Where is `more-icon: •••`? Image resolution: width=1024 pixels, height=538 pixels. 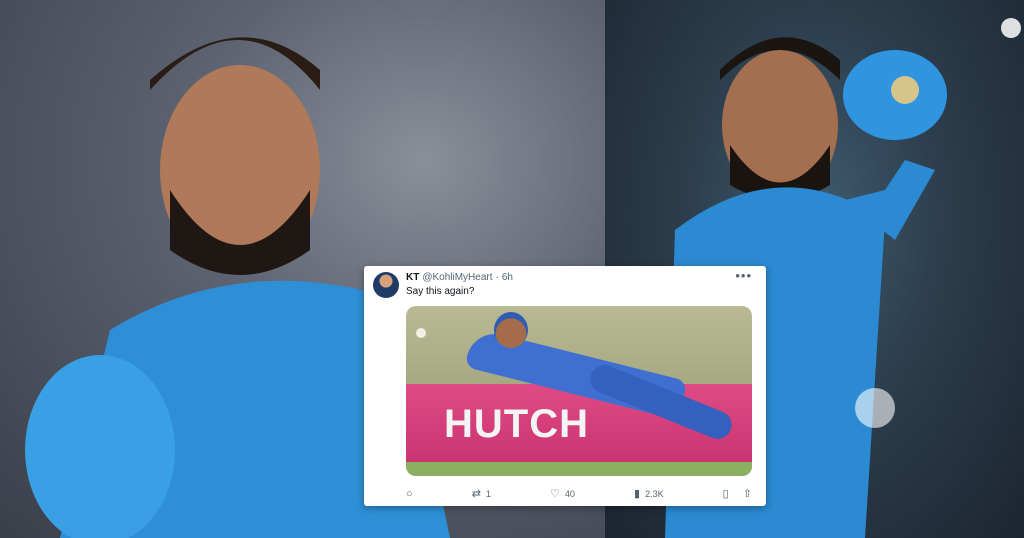
more-icon: ••• is located at coordinates (743, 275).